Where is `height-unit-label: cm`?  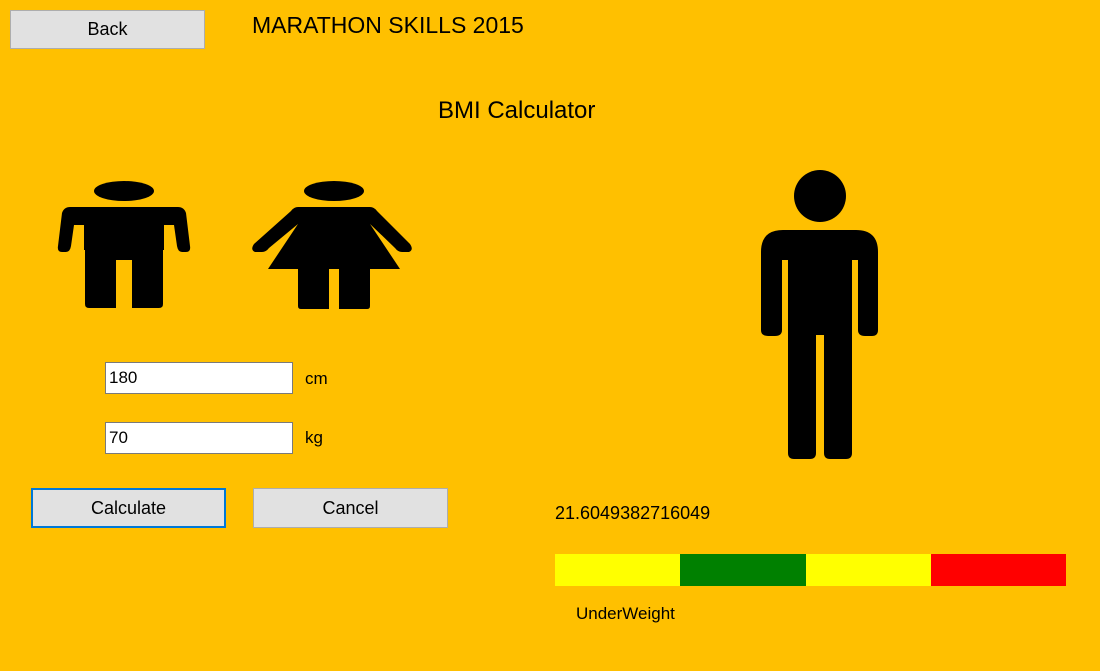 height-unit-label: cm is located at coordinates (316, 378).